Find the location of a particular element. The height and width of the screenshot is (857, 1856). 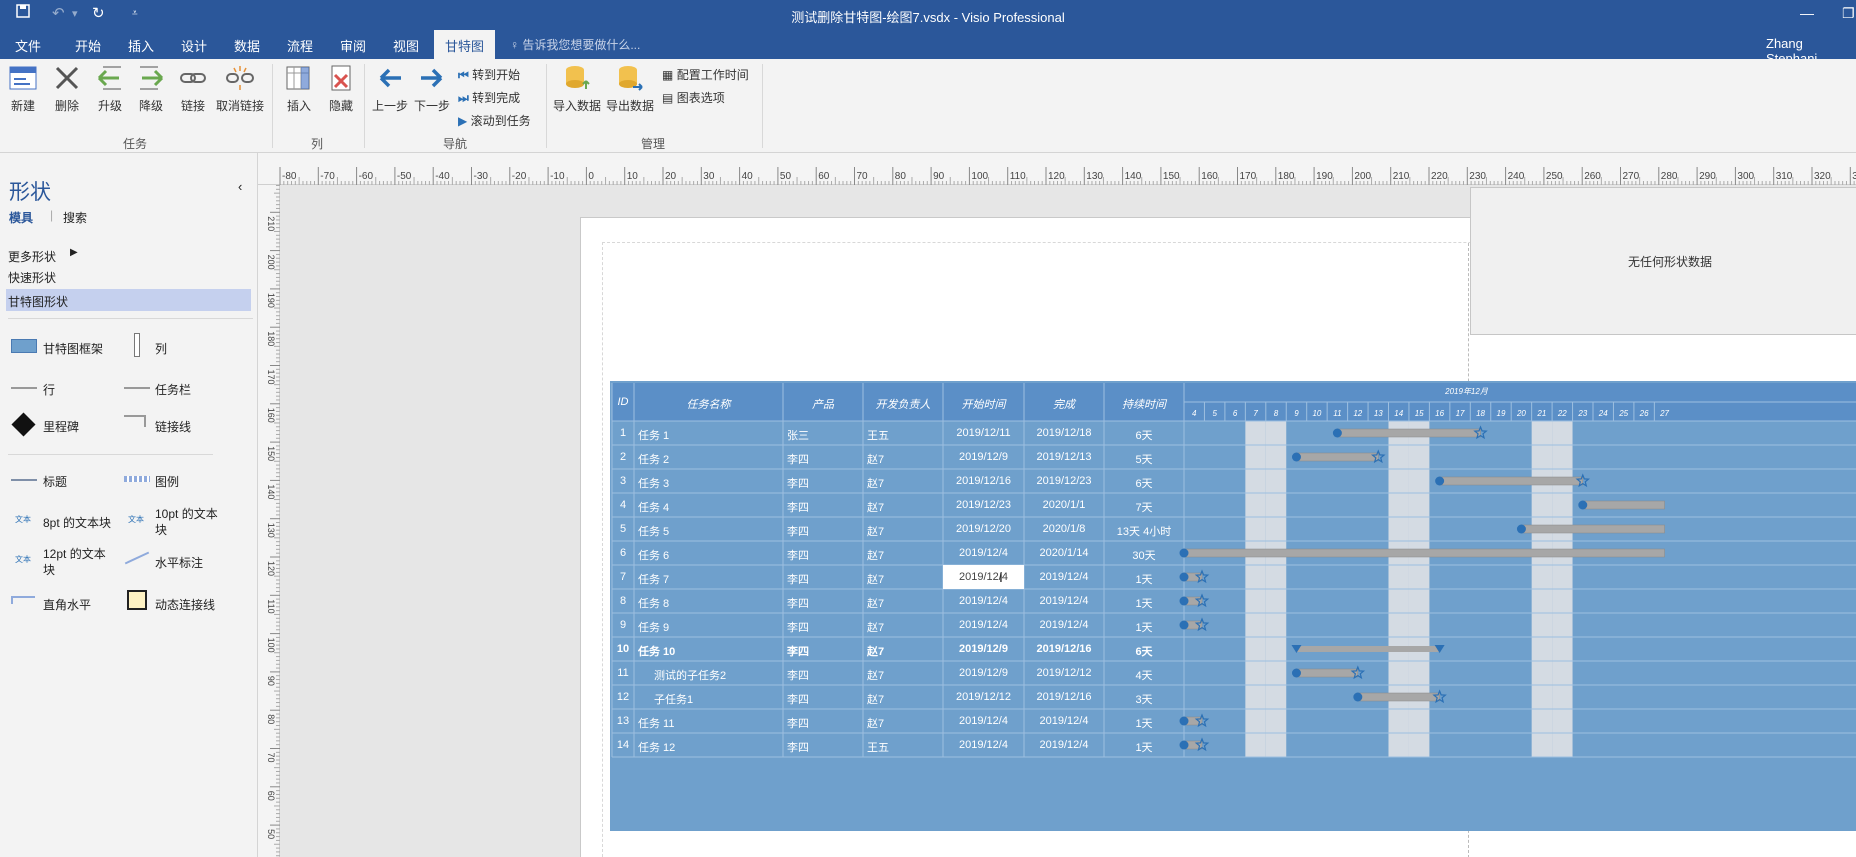

header-id: ID is located at coordinates (623, 402).